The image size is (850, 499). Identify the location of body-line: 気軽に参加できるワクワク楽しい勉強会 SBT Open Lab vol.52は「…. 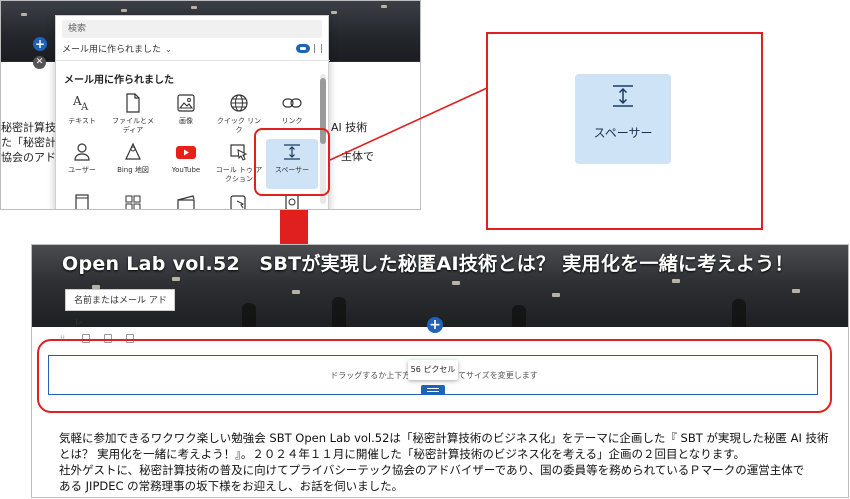
(444, 438).